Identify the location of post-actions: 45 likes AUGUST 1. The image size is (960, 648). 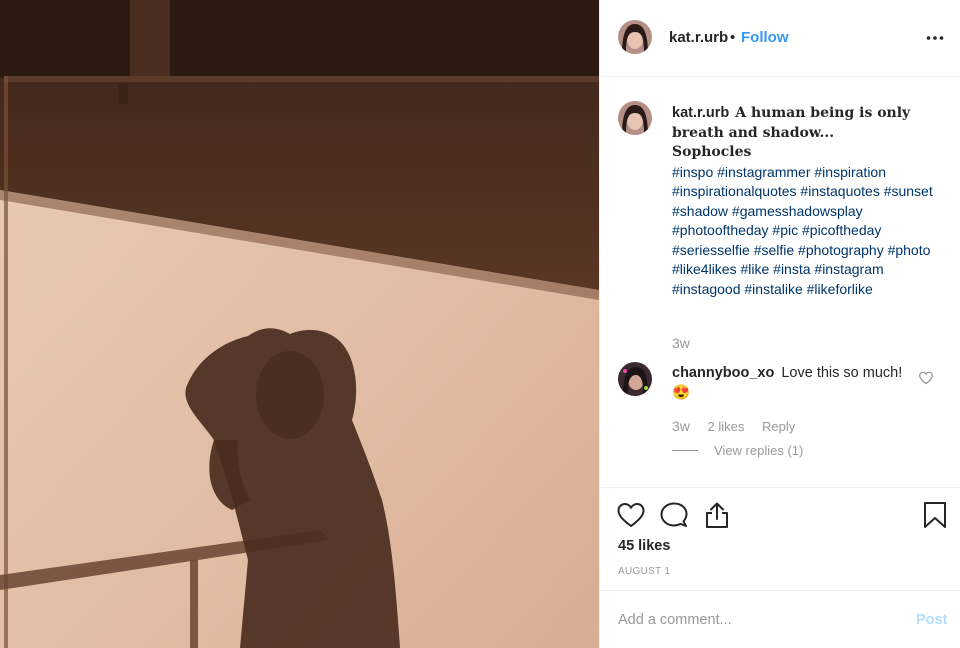
(780, 537).